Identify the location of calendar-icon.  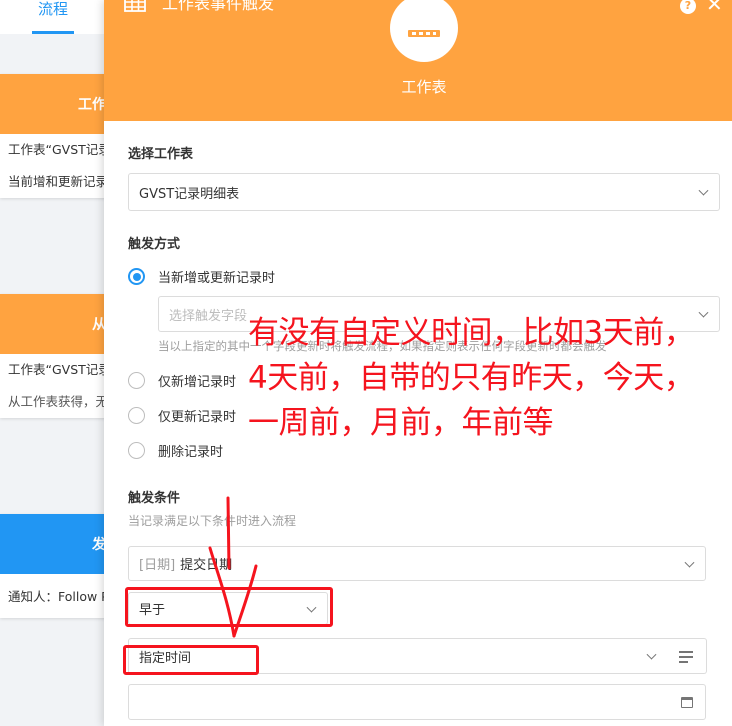
(687, 702).